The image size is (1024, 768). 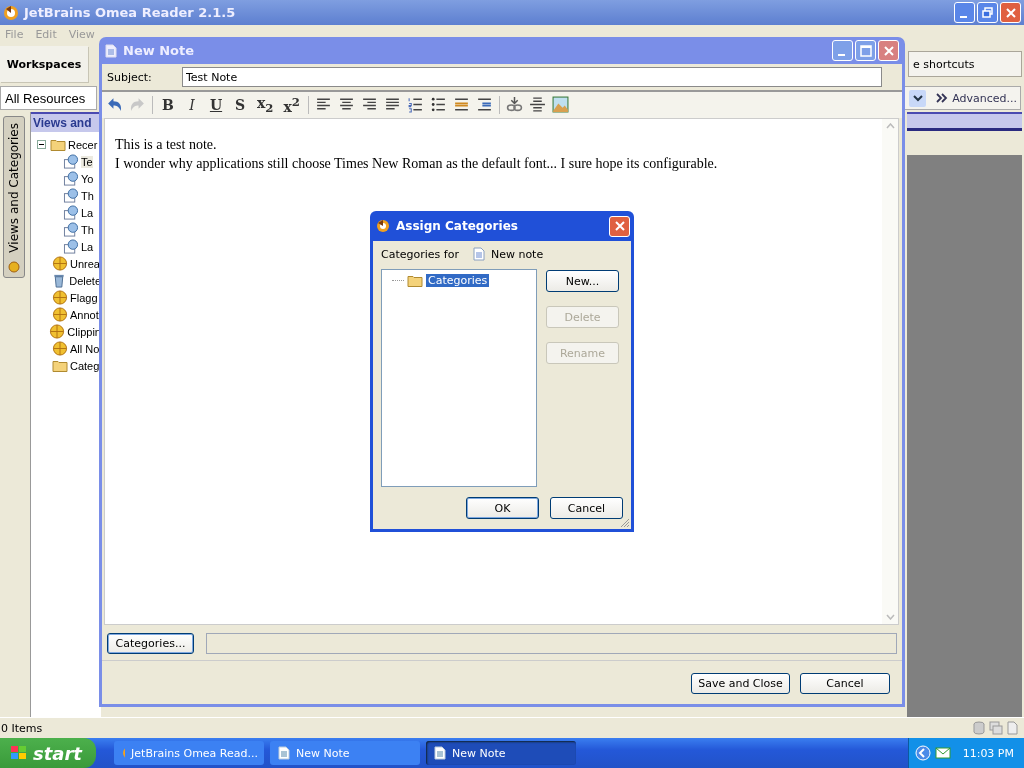 What do you see at coordinates (216, 104) in the screenshot?
I see `format-button: U` at bounding box center [216, 104].